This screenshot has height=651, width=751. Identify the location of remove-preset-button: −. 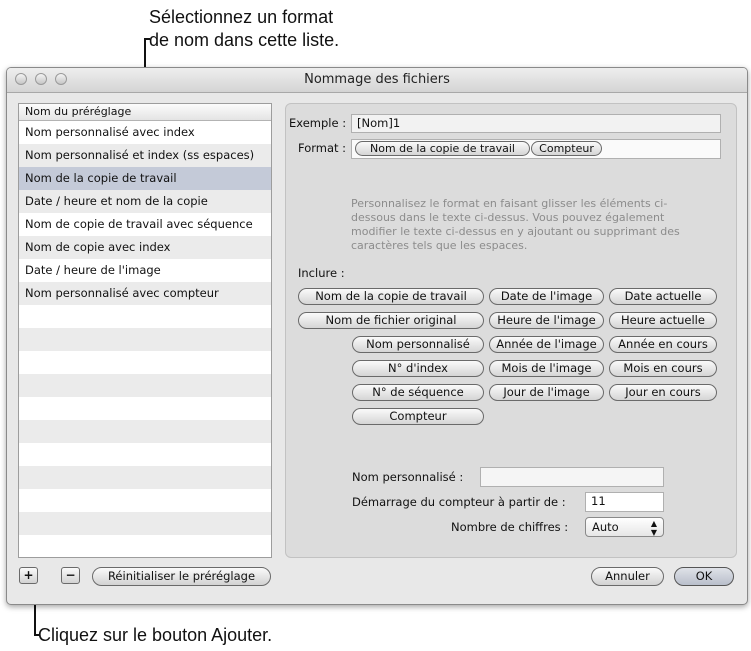
(70, 575).